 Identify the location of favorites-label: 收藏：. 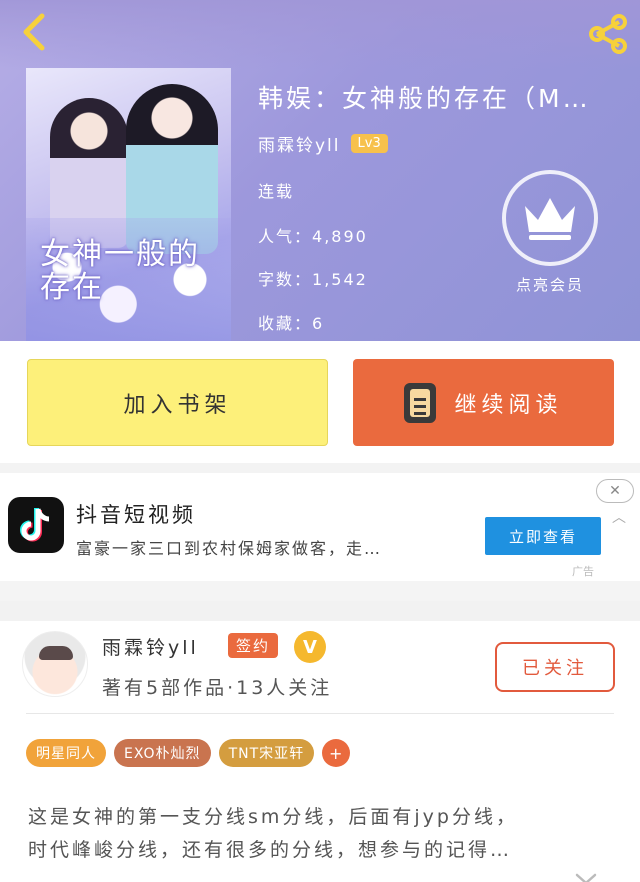
(285, 323).